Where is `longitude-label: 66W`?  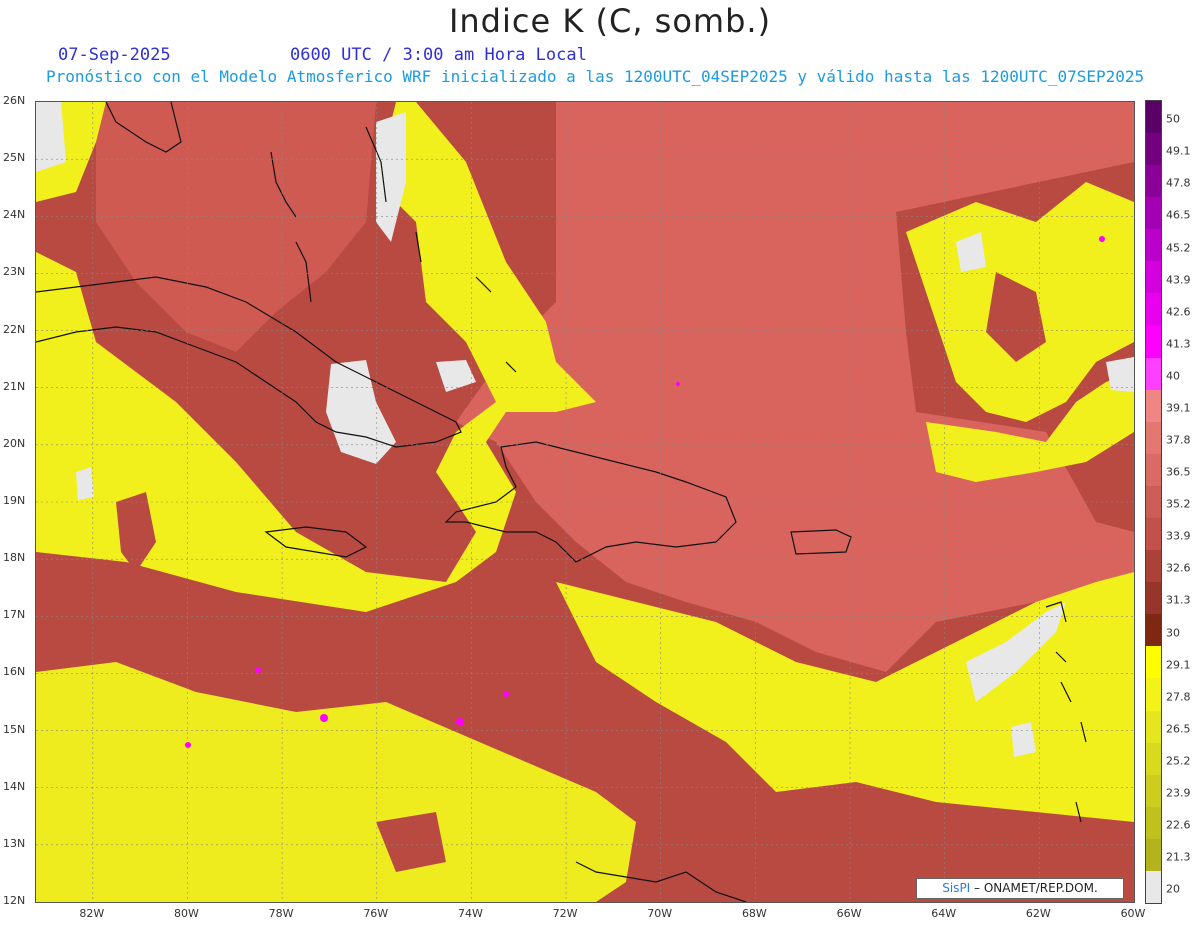 longitude-label: 66W is located at coordinates (849, 913).